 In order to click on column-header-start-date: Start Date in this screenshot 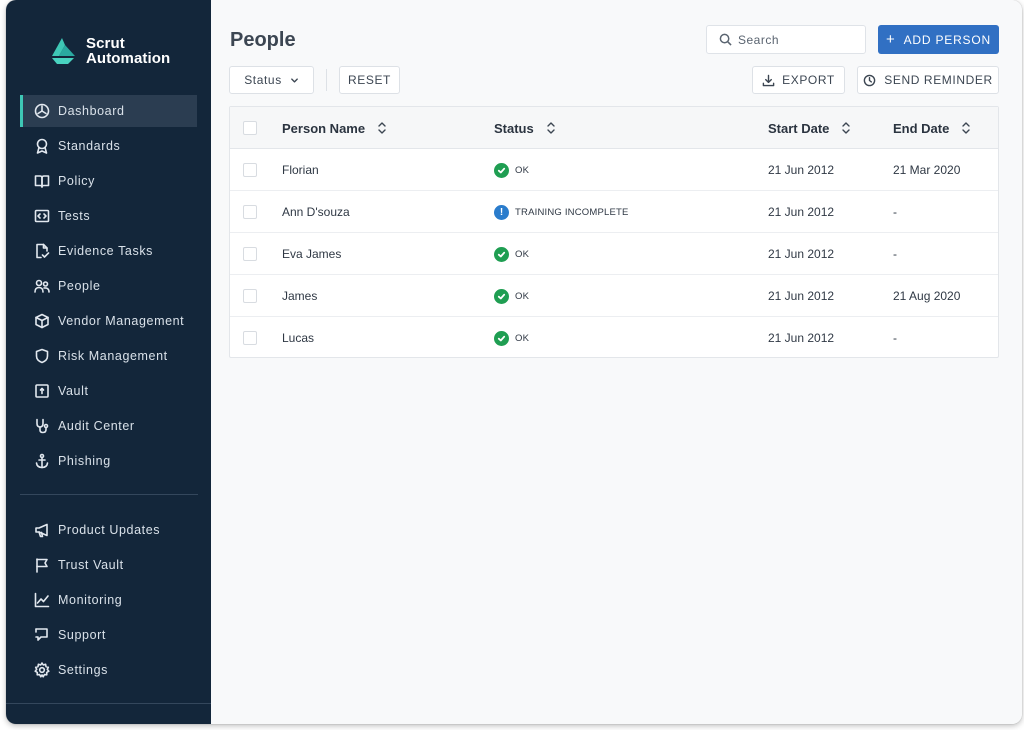, I will do `click(809, 128)`.